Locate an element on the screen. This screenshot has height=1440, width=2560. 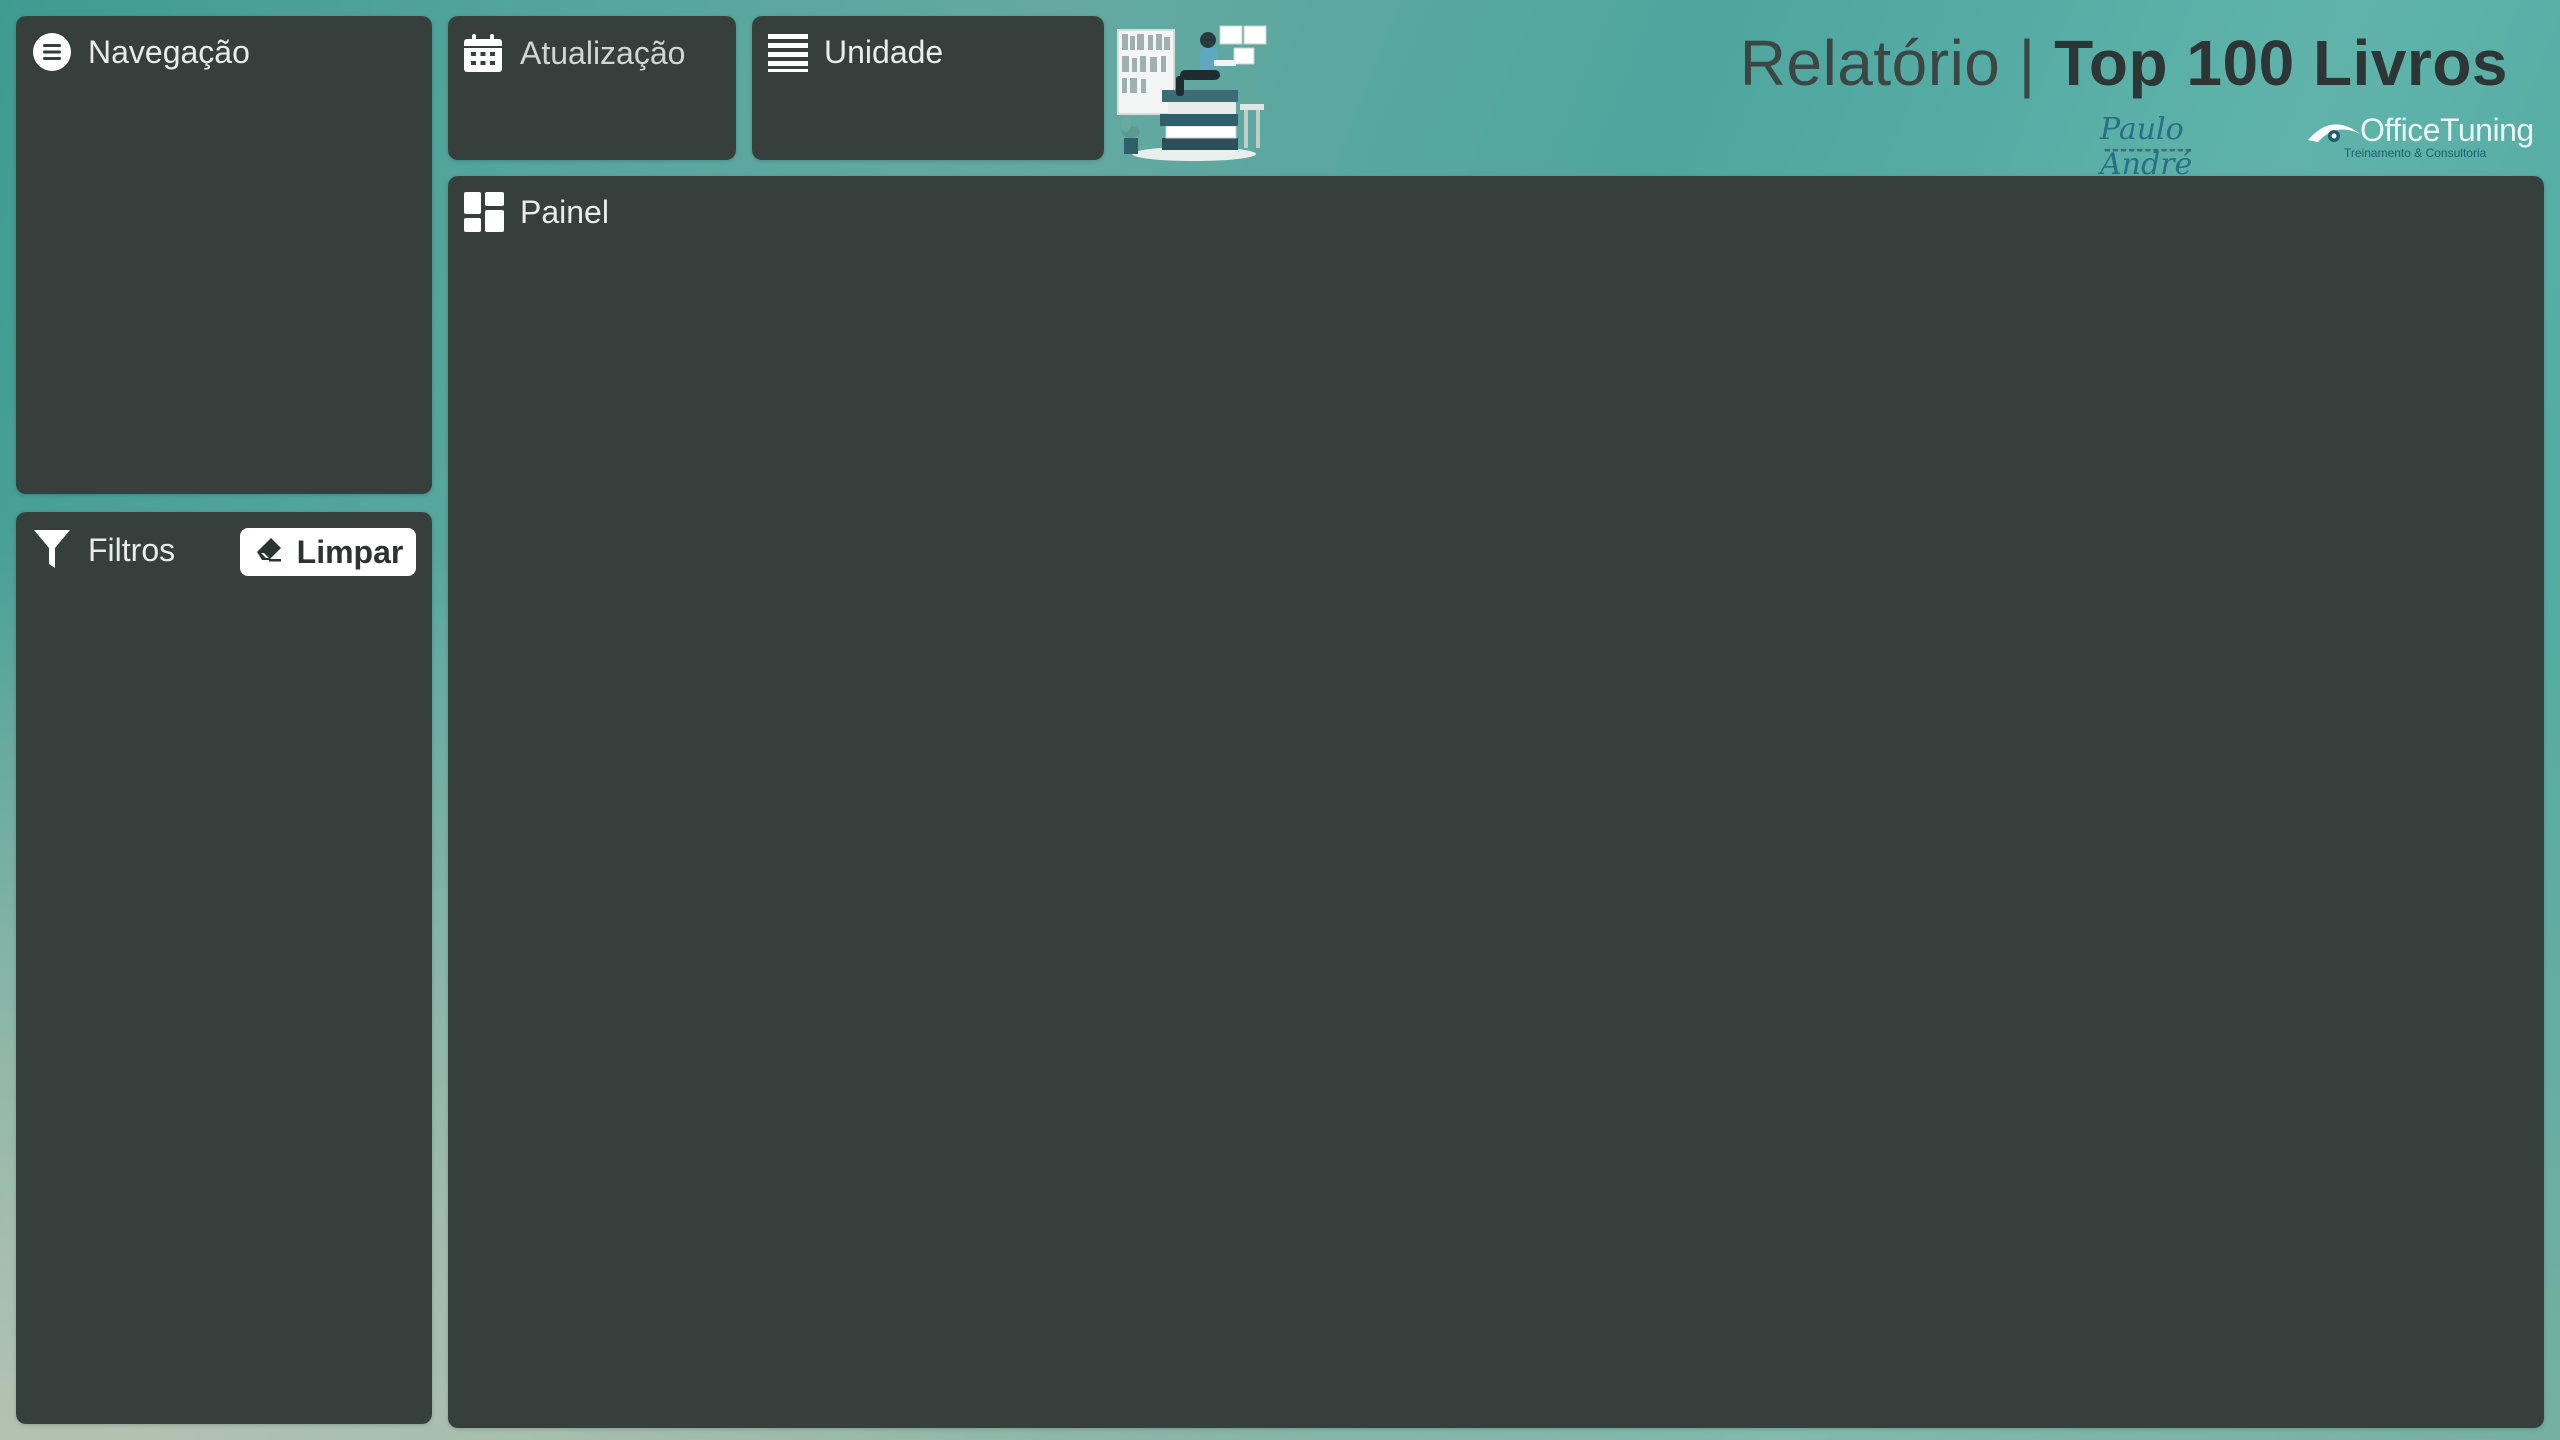
navigation-header: Navegação is located at coordinates (141, 52).